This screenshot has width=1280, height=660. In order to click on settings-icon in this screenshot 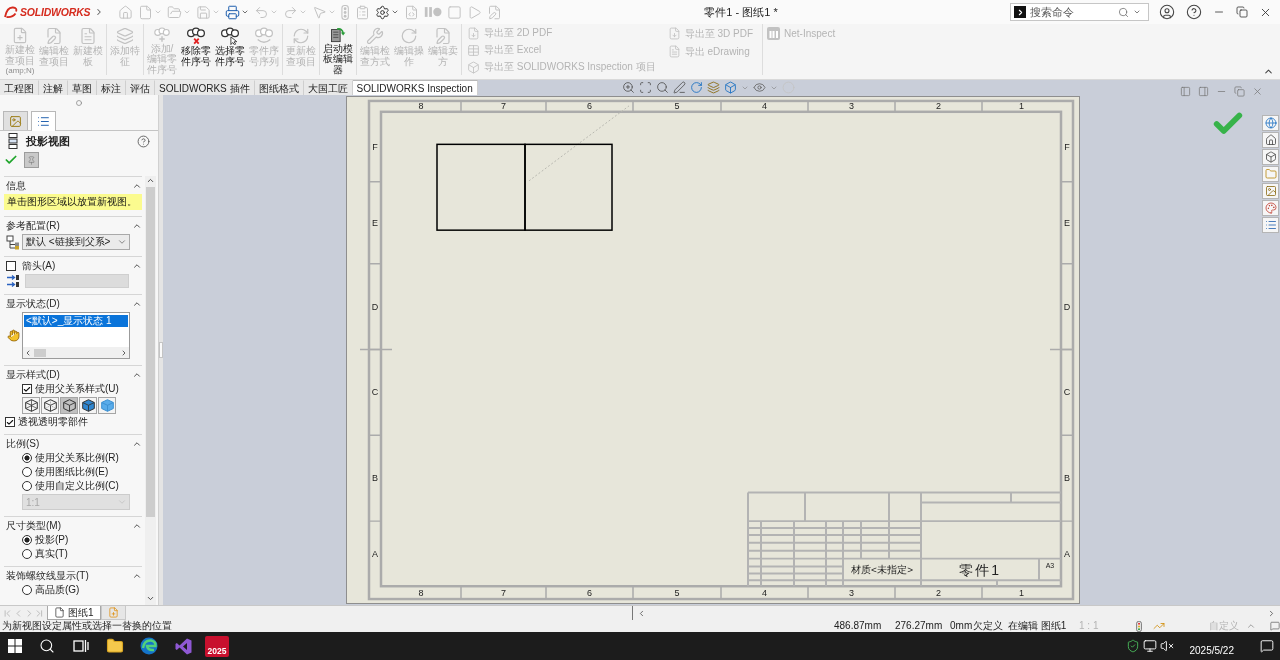, I will do `click(382, 12)`.